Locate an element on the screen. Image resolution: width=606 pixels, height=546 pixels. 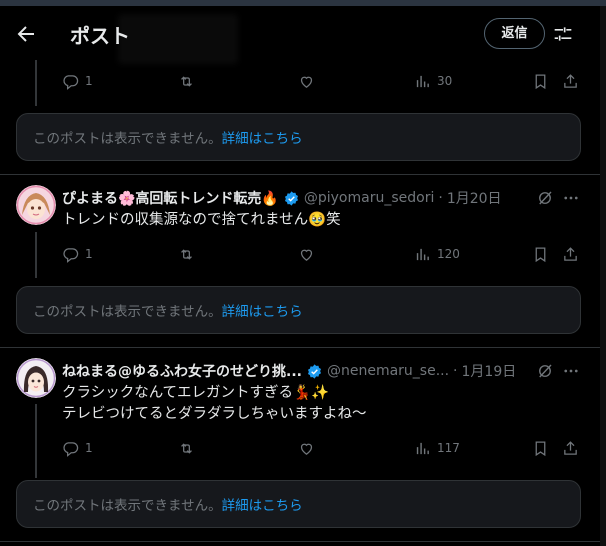
post-text-line-2: テレビつけてるとダラダラしちゃいますよね～ is located at coordinates (214, 414).